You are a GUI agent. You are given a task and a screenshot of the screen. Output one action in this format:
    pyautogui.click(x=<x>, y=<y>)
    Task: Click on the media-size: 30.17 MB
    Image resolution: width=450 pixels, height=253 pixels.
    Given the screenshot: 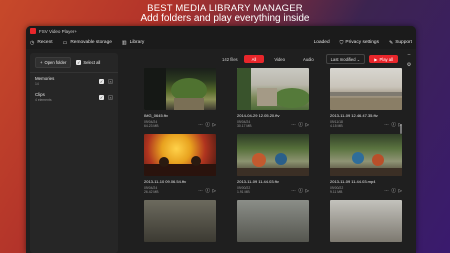 What is the action you would take?
    pyautogui.click(x=244, y=126)
    